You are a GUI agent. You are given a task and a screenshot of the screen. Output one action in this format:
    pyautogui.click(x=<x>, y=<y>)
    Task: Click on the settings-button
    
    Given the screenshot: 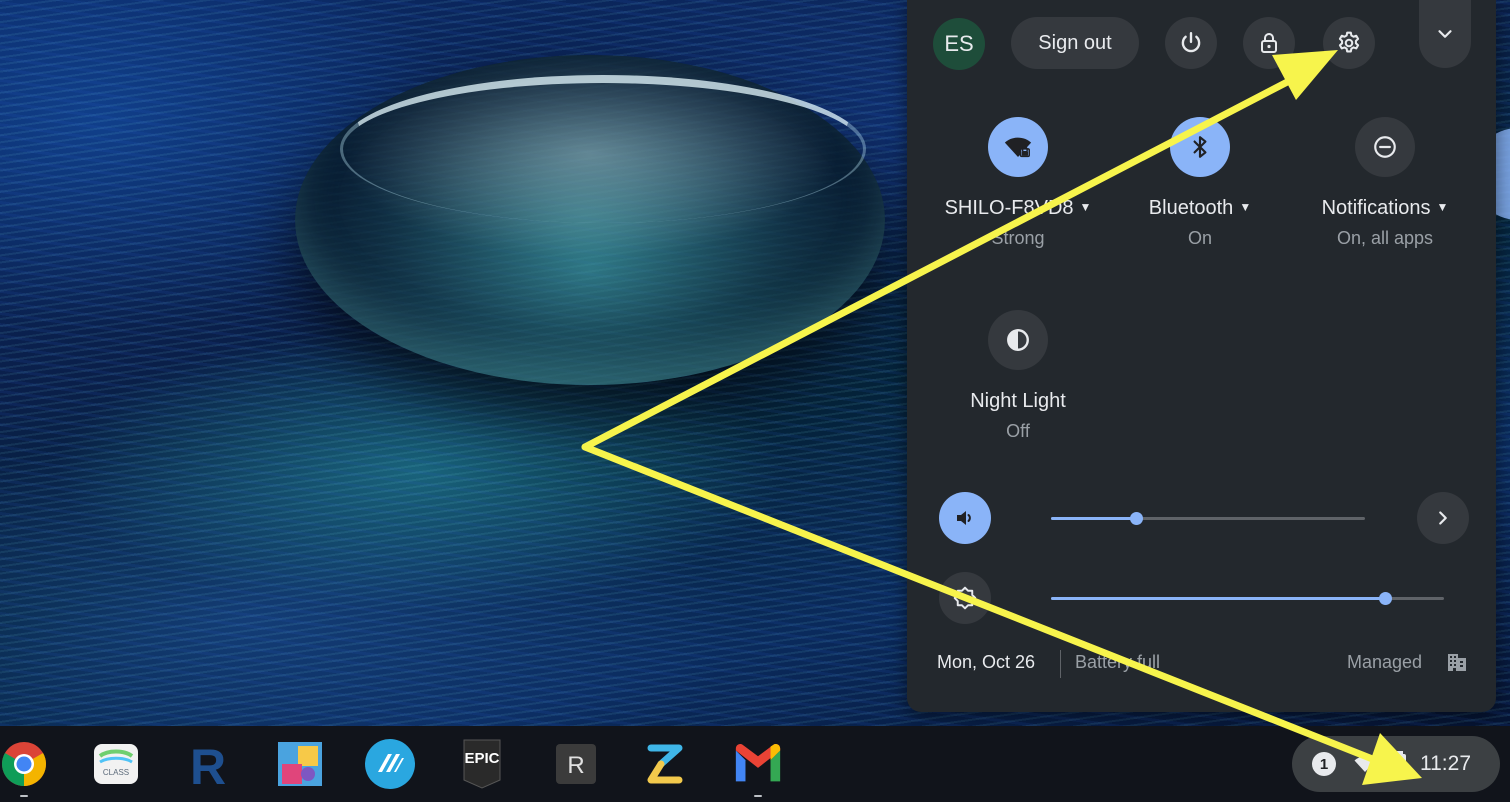 What is the action you would take?
    pyautogui.click(x=1349, y=43)
    